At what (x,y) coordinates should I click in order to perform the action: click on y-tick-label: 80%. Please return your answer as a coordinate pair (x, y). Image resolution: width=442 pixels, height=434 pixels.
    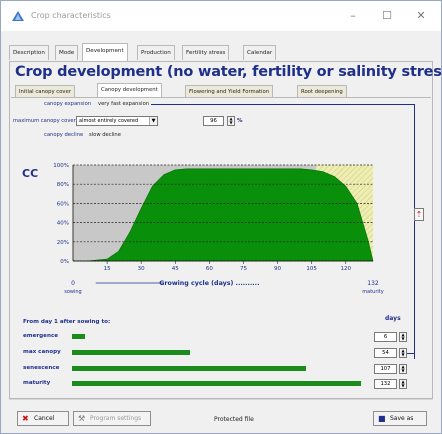
    Looking at the image, I should click on (63, 185).